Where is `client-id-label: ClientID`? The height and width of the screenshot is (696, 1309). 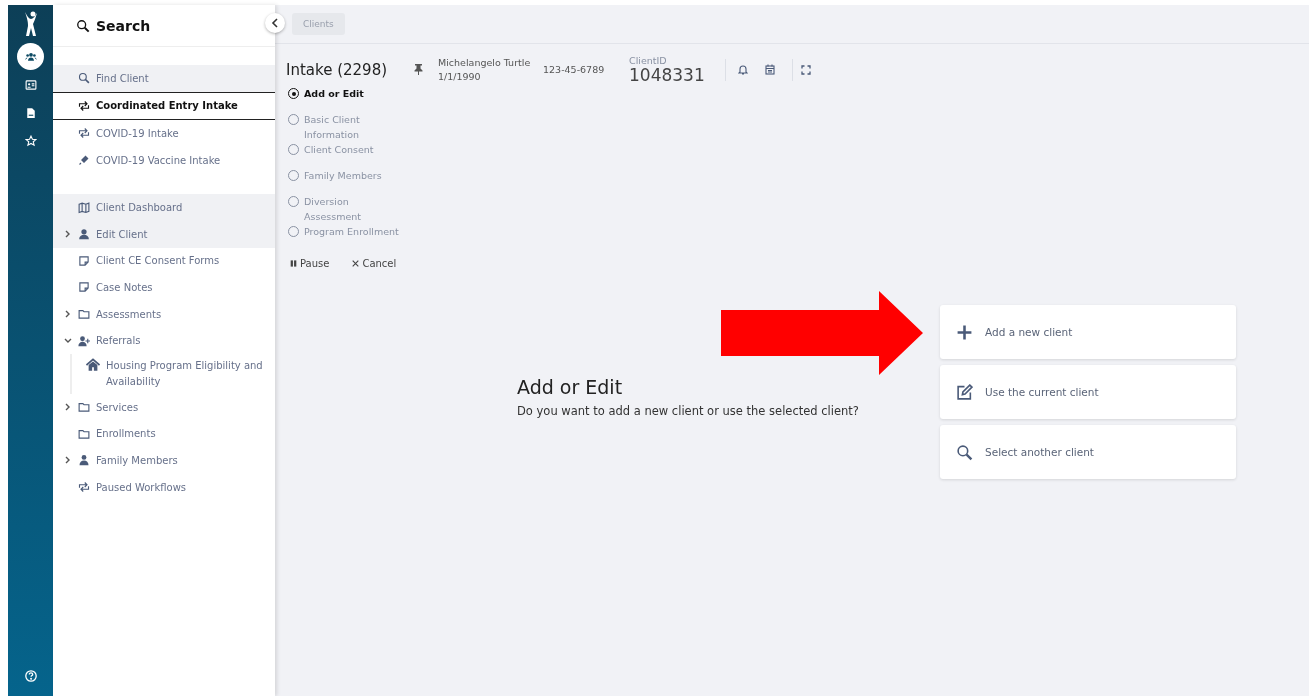 client-id-label: ClientID is located at coordinates (648, 60).